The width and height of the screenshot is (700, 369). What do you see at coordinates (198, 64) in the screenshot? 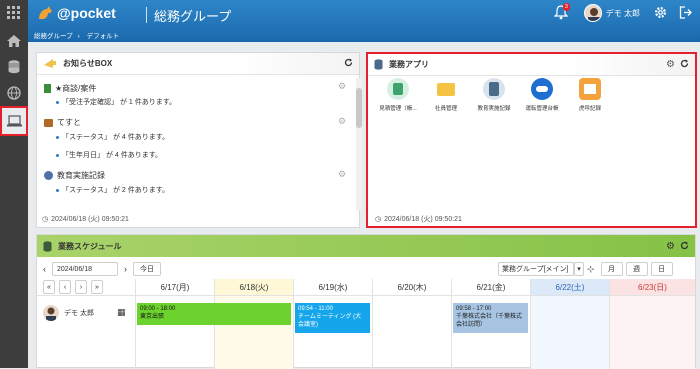
I see `notice-box-header: お知らせBOX` at bounding box center [198, 64].